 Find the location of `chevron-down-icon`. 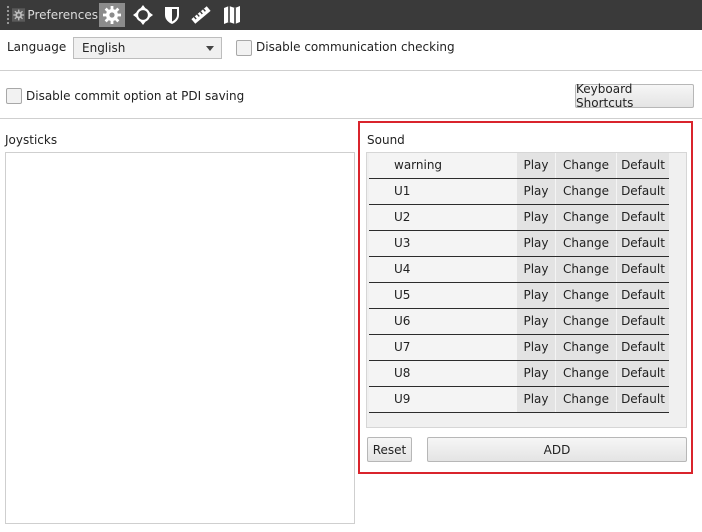

chevron-down-icon is located at coordinates (210, 48).